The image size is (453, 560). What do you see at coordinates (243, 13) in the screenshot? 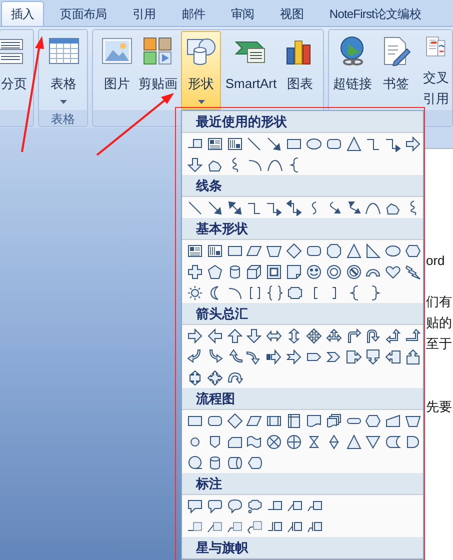
I see `ribbon-tab: 审阅` at bounding box center [243, 13].